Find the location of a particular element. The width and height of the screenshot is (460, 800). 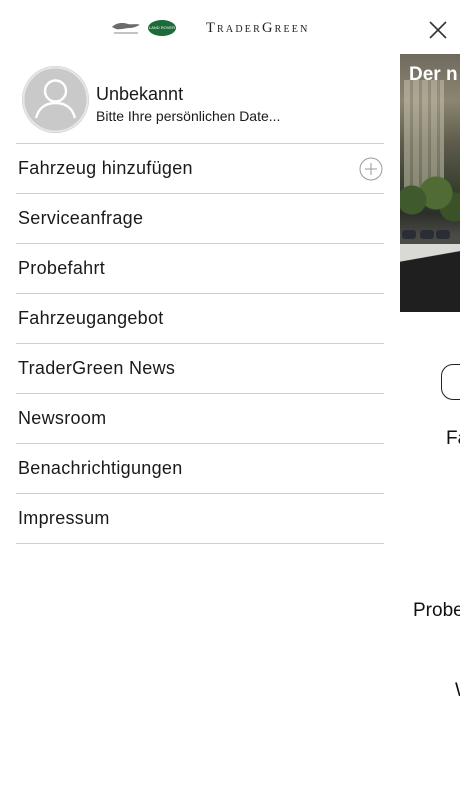

avatar is located at coordinates (55, 99).